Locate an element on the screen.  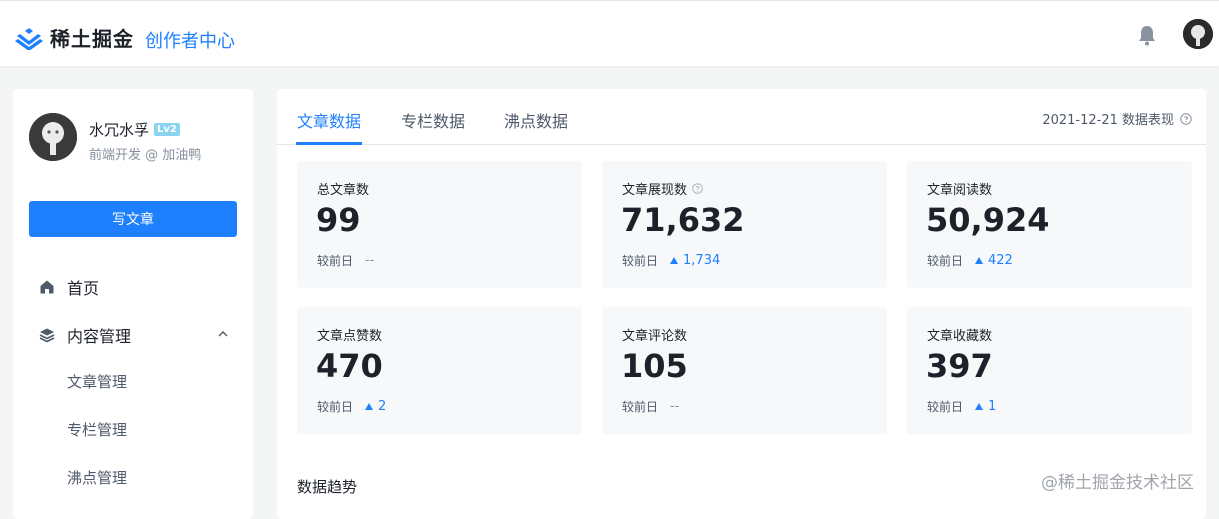
stat-label: 总文章数 is located at coordinates (343, 190).